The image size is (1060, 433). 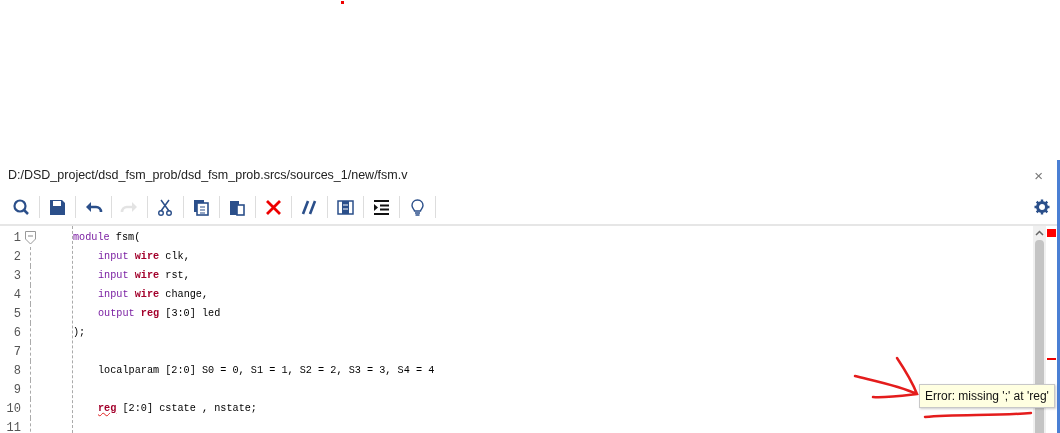 I want to click on line-number: 5, so click(x=16, y=313).